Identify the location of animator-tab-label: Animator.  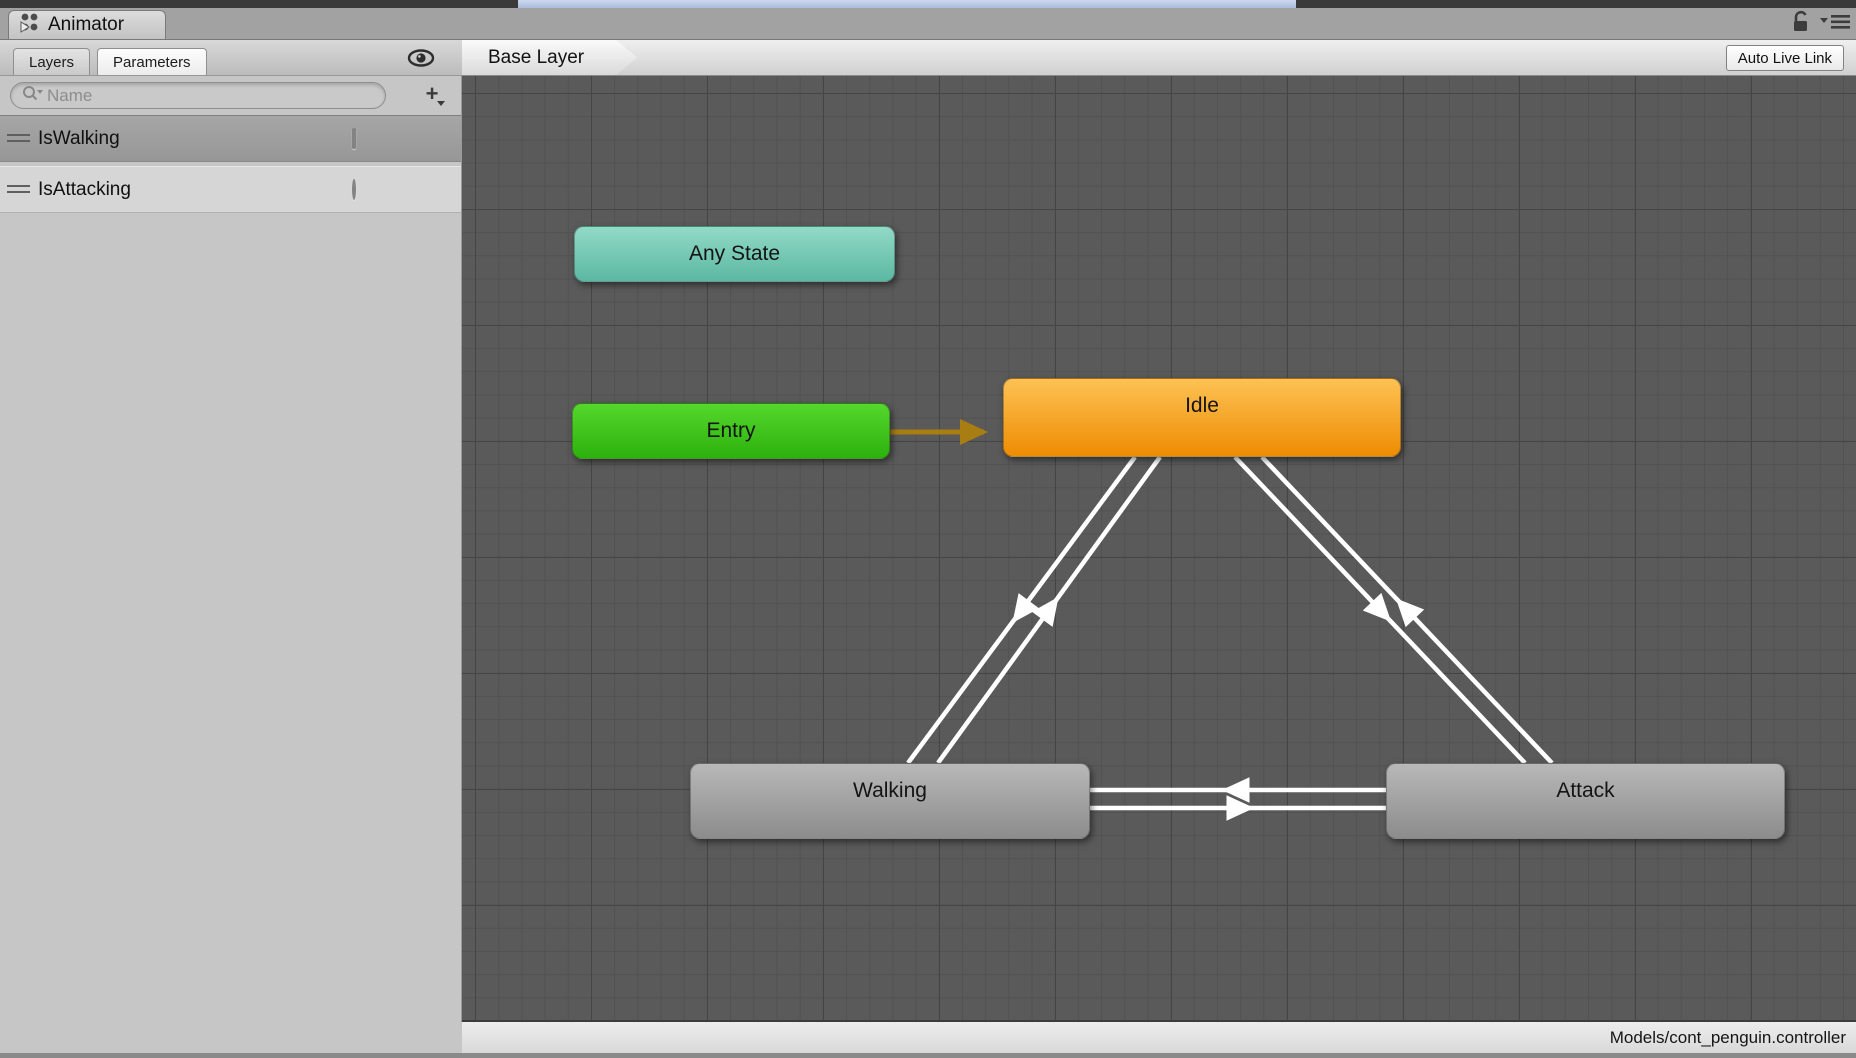
(86, 24).